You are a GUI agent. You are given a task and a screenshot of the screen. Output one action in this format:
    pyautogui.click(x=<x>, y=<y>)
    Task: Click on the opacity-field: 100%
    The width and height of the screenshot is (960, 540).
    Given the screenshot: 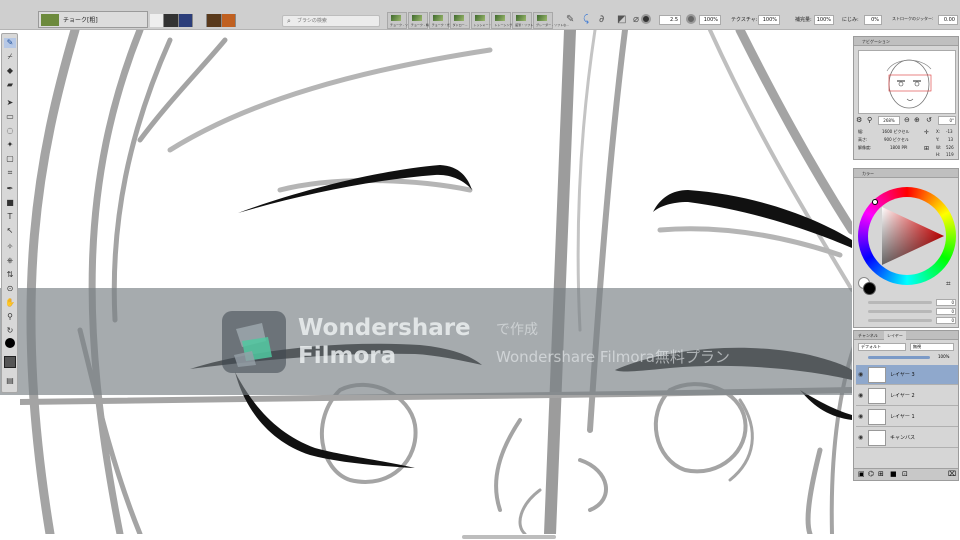 What is the action you would take?
    pyautogui.click(x=710, y=20)
    